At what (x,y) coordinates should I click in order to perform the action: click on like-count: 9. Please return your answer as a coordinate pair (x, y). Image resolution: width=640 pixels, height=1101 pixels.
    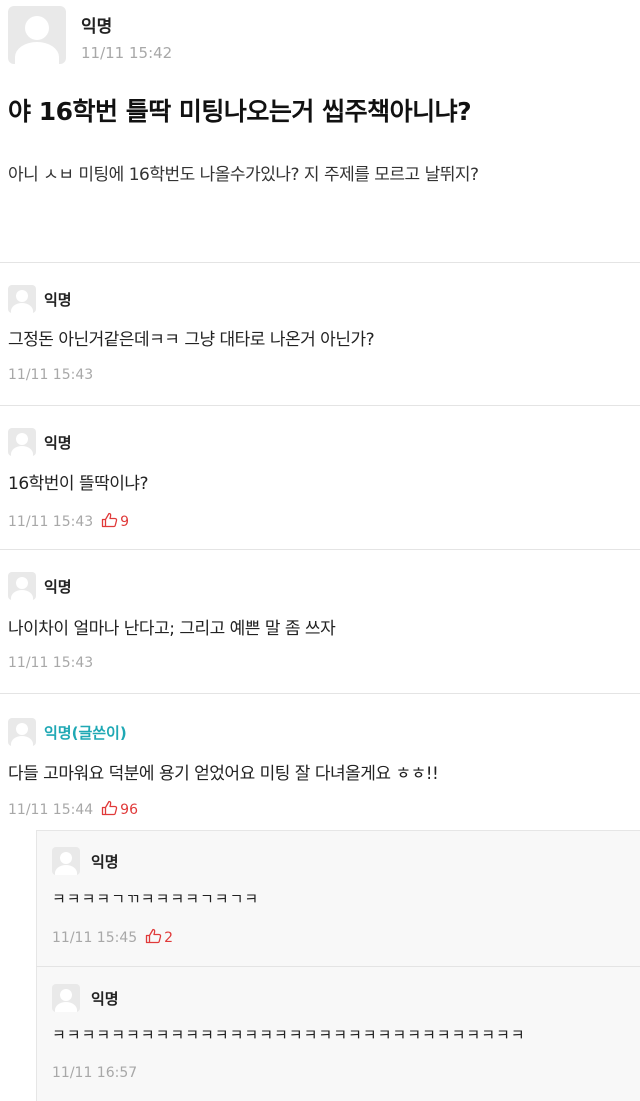
    Looking at the image, I should click on (125, 522).